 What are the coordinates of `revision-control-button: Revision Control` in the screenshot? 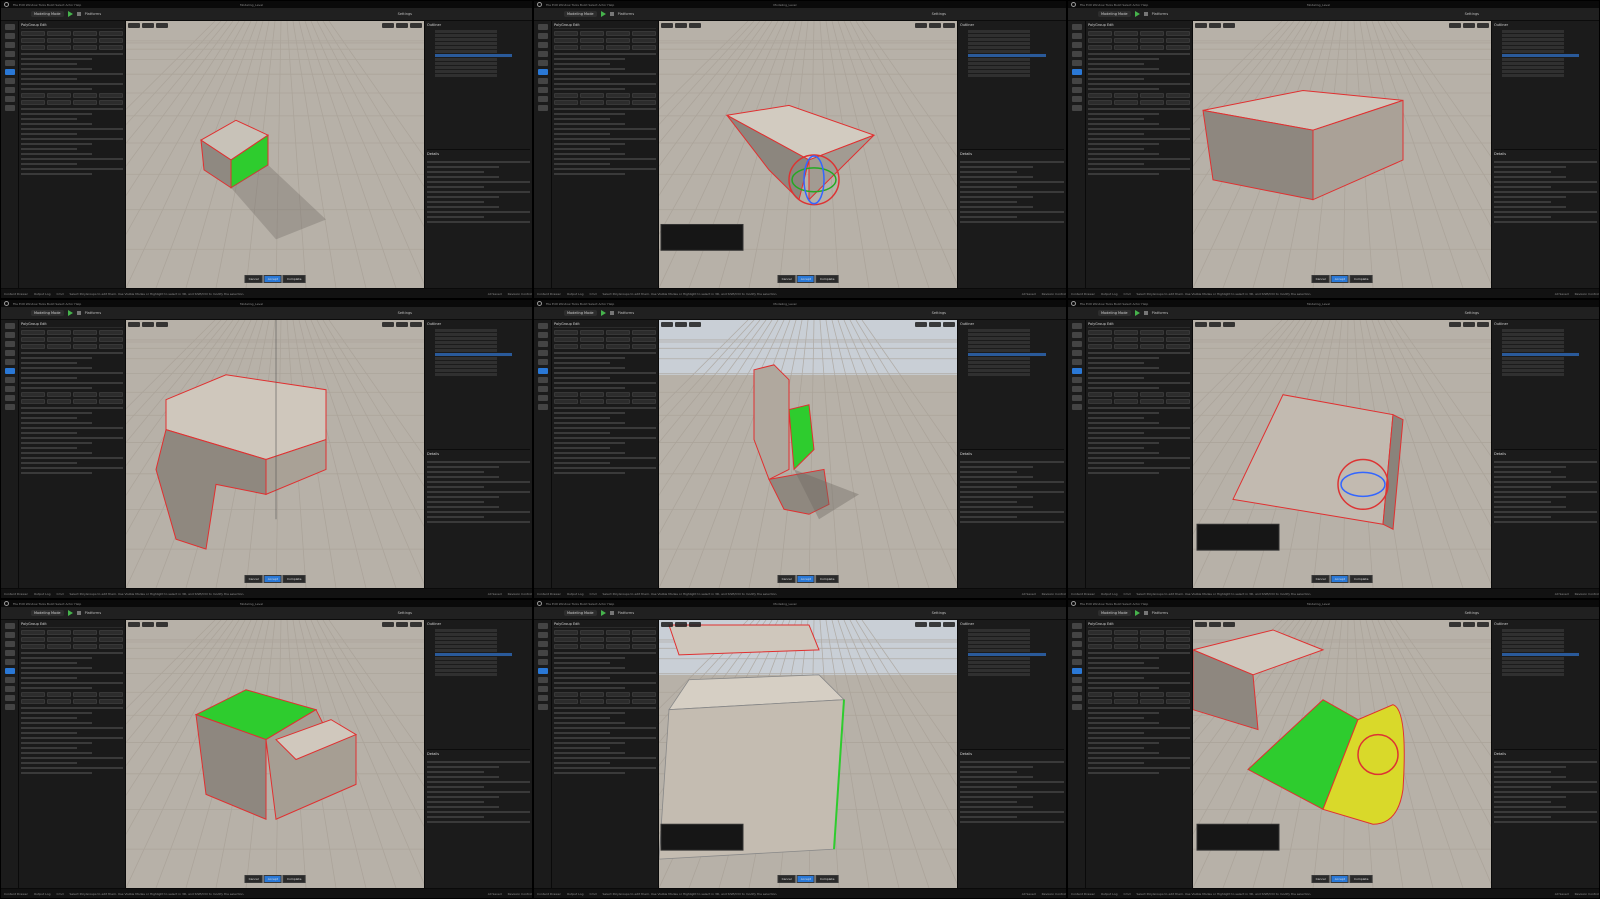 It's located at (520, 294).